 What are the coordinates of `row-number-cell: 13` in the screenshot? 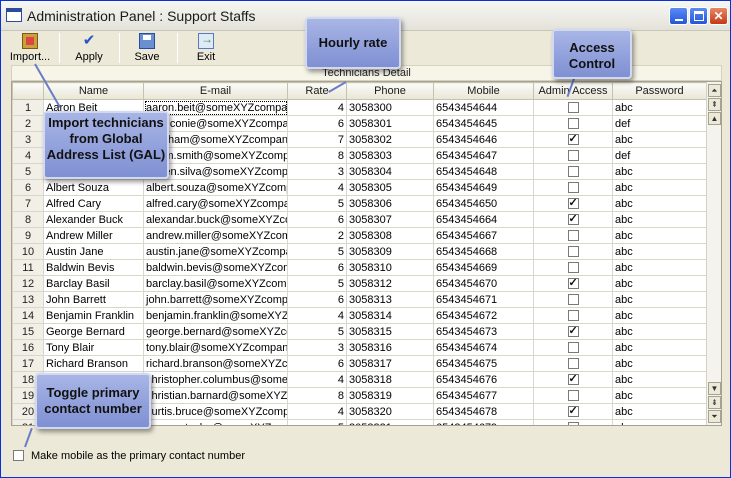 It's located at (28, 299).